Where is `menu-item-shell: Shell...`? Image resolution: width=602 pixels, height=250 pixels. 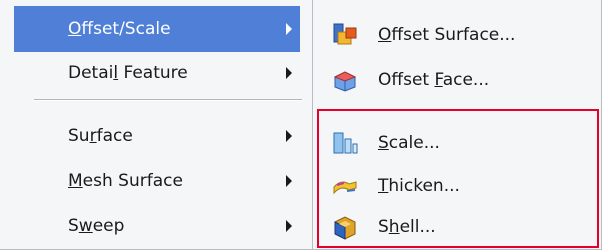
menu-item-shell: Shell... is located at coordinates (457, 227).